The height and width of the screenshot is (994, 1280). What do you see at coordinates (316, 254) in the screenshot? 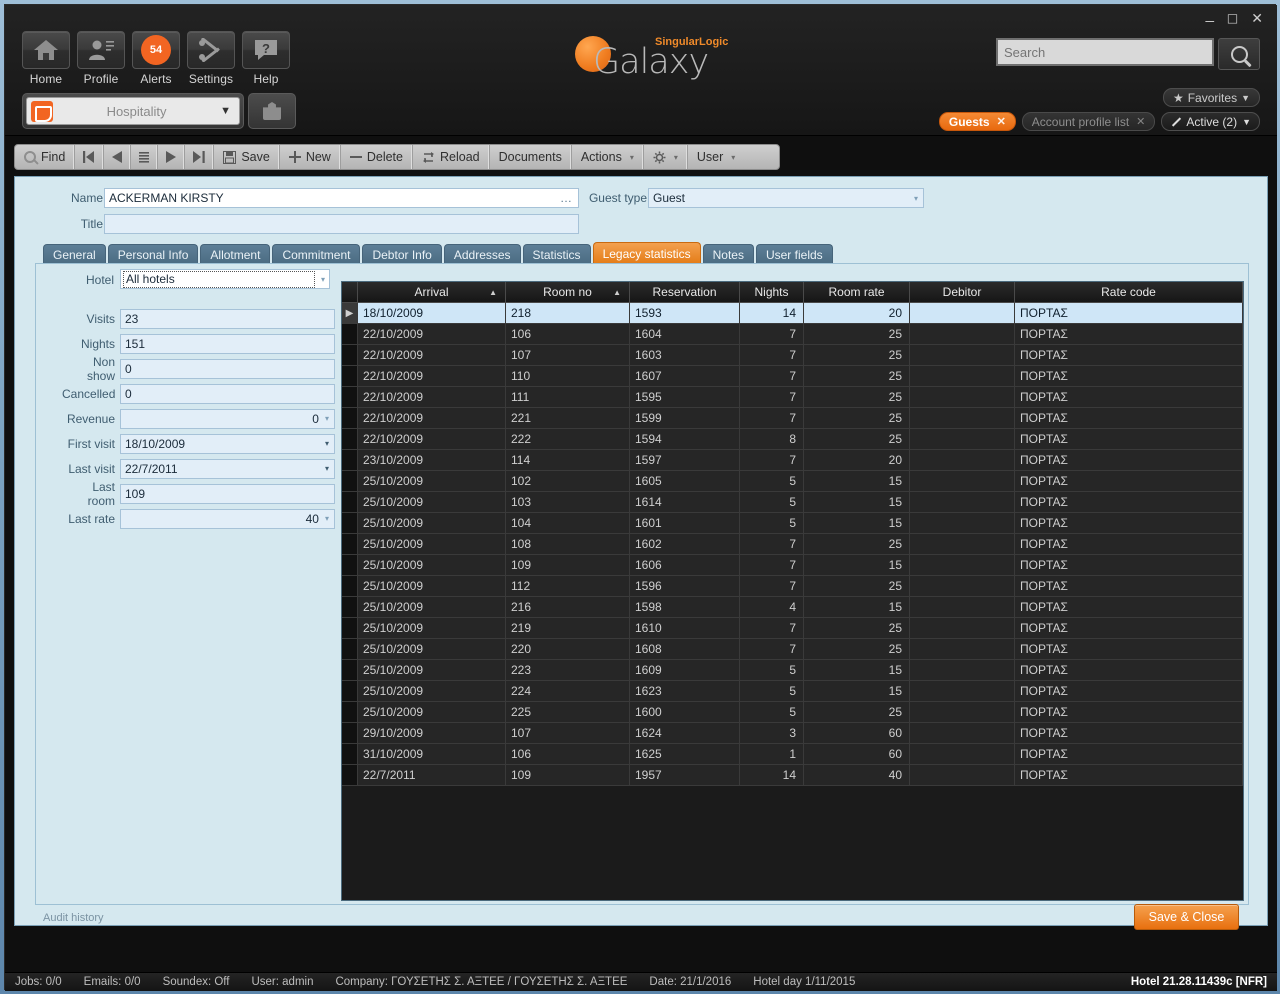
I see `tab-commitment: Commitment` at bounding box center [316, 254].